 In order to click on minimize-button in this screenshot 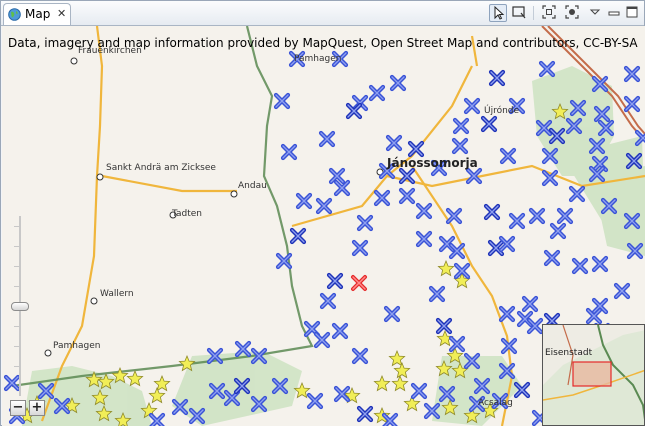, I will do `click(615, 13)`.